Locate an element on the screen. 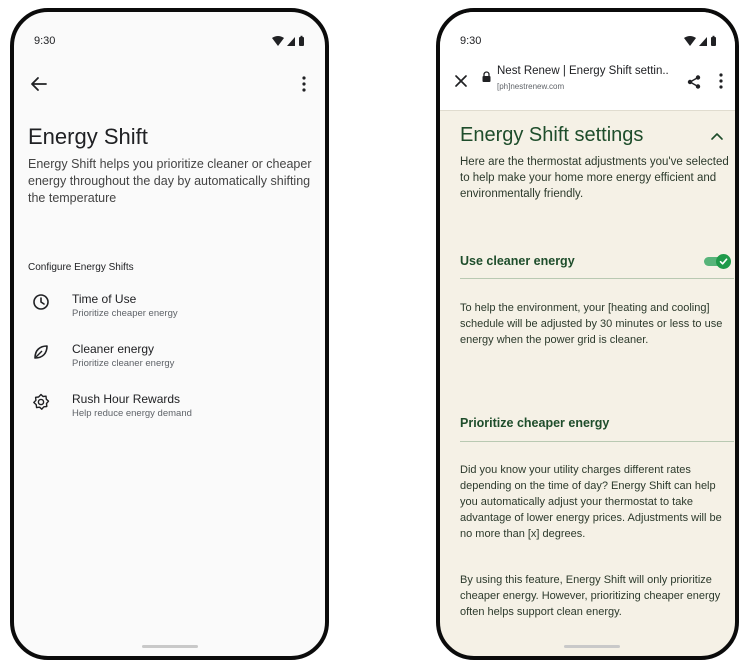  cheaper-energy-heading: Prioritize cheaper energy is located at coordinates (535, 423).